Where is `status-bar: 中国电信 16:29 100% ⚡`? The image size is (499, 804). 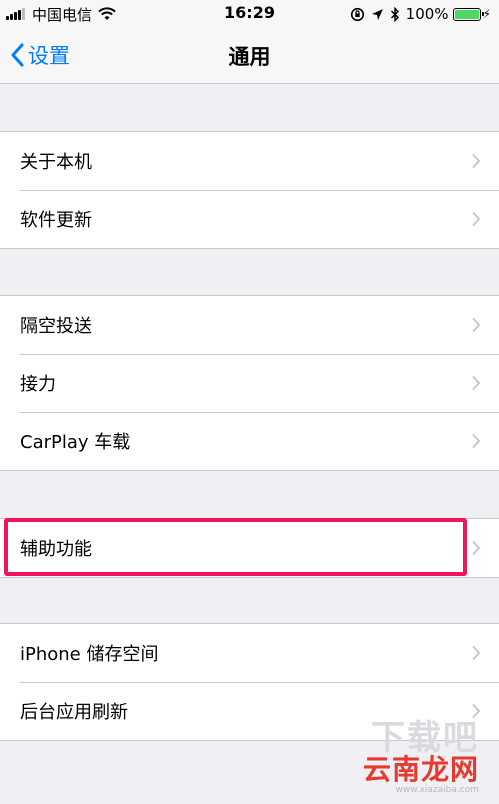 status-bar: 中国电信 16:29 100% ⚡ is located at coordinates (249, 14).